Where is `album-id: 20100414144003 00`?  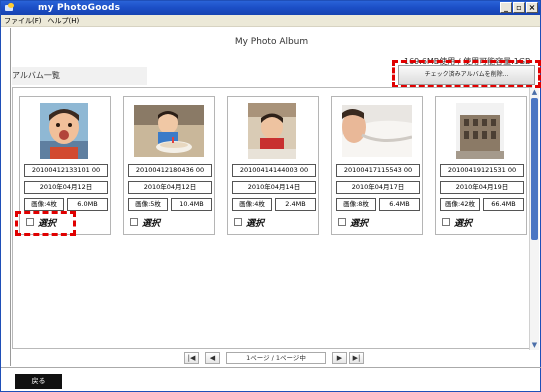 album-id: 20100414144003 00 is located at coordinates (274, 170).